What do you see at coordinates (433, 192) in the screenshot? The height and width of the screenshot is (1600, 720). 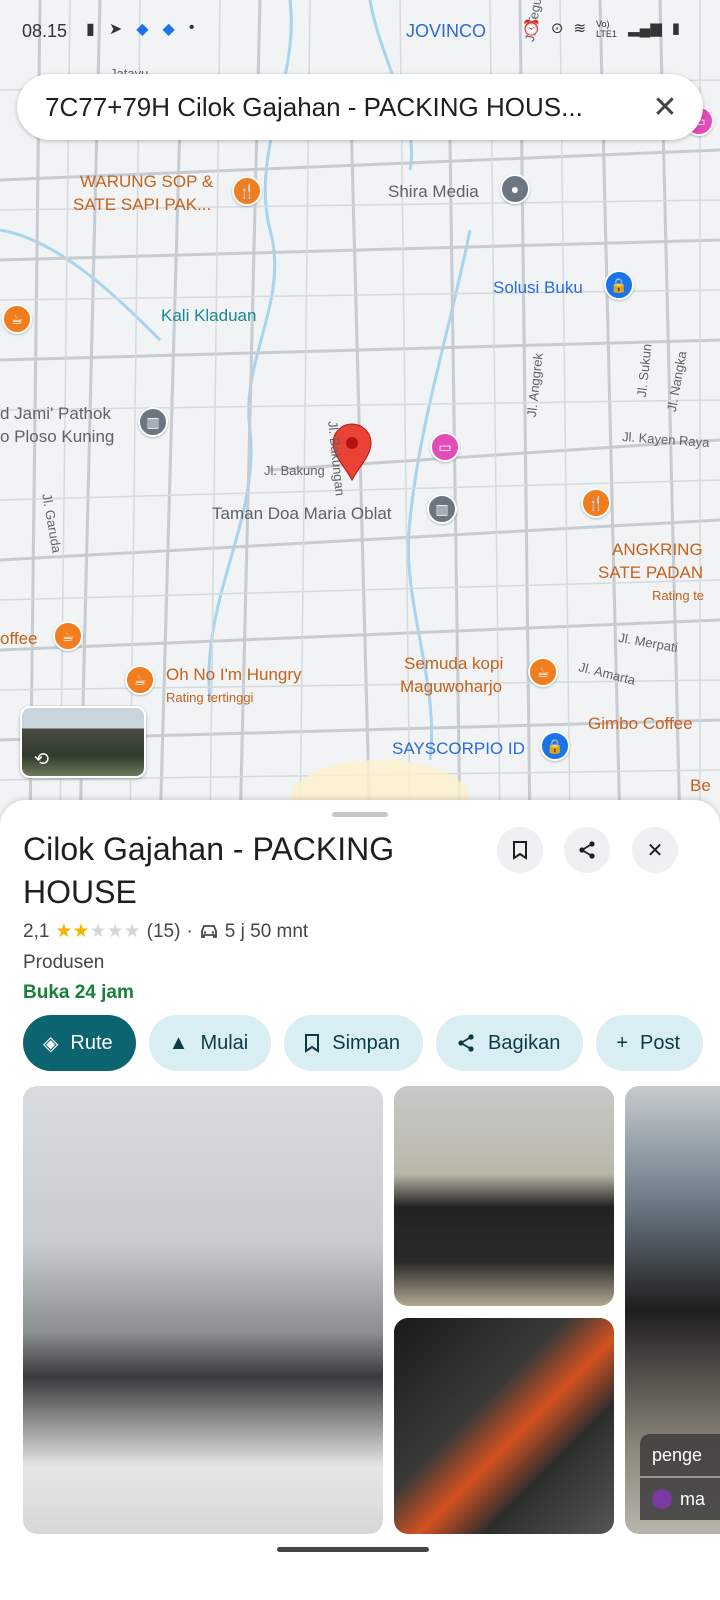 I see `map-label-shira-media: Shira Media` at bounding box center [433, 192].